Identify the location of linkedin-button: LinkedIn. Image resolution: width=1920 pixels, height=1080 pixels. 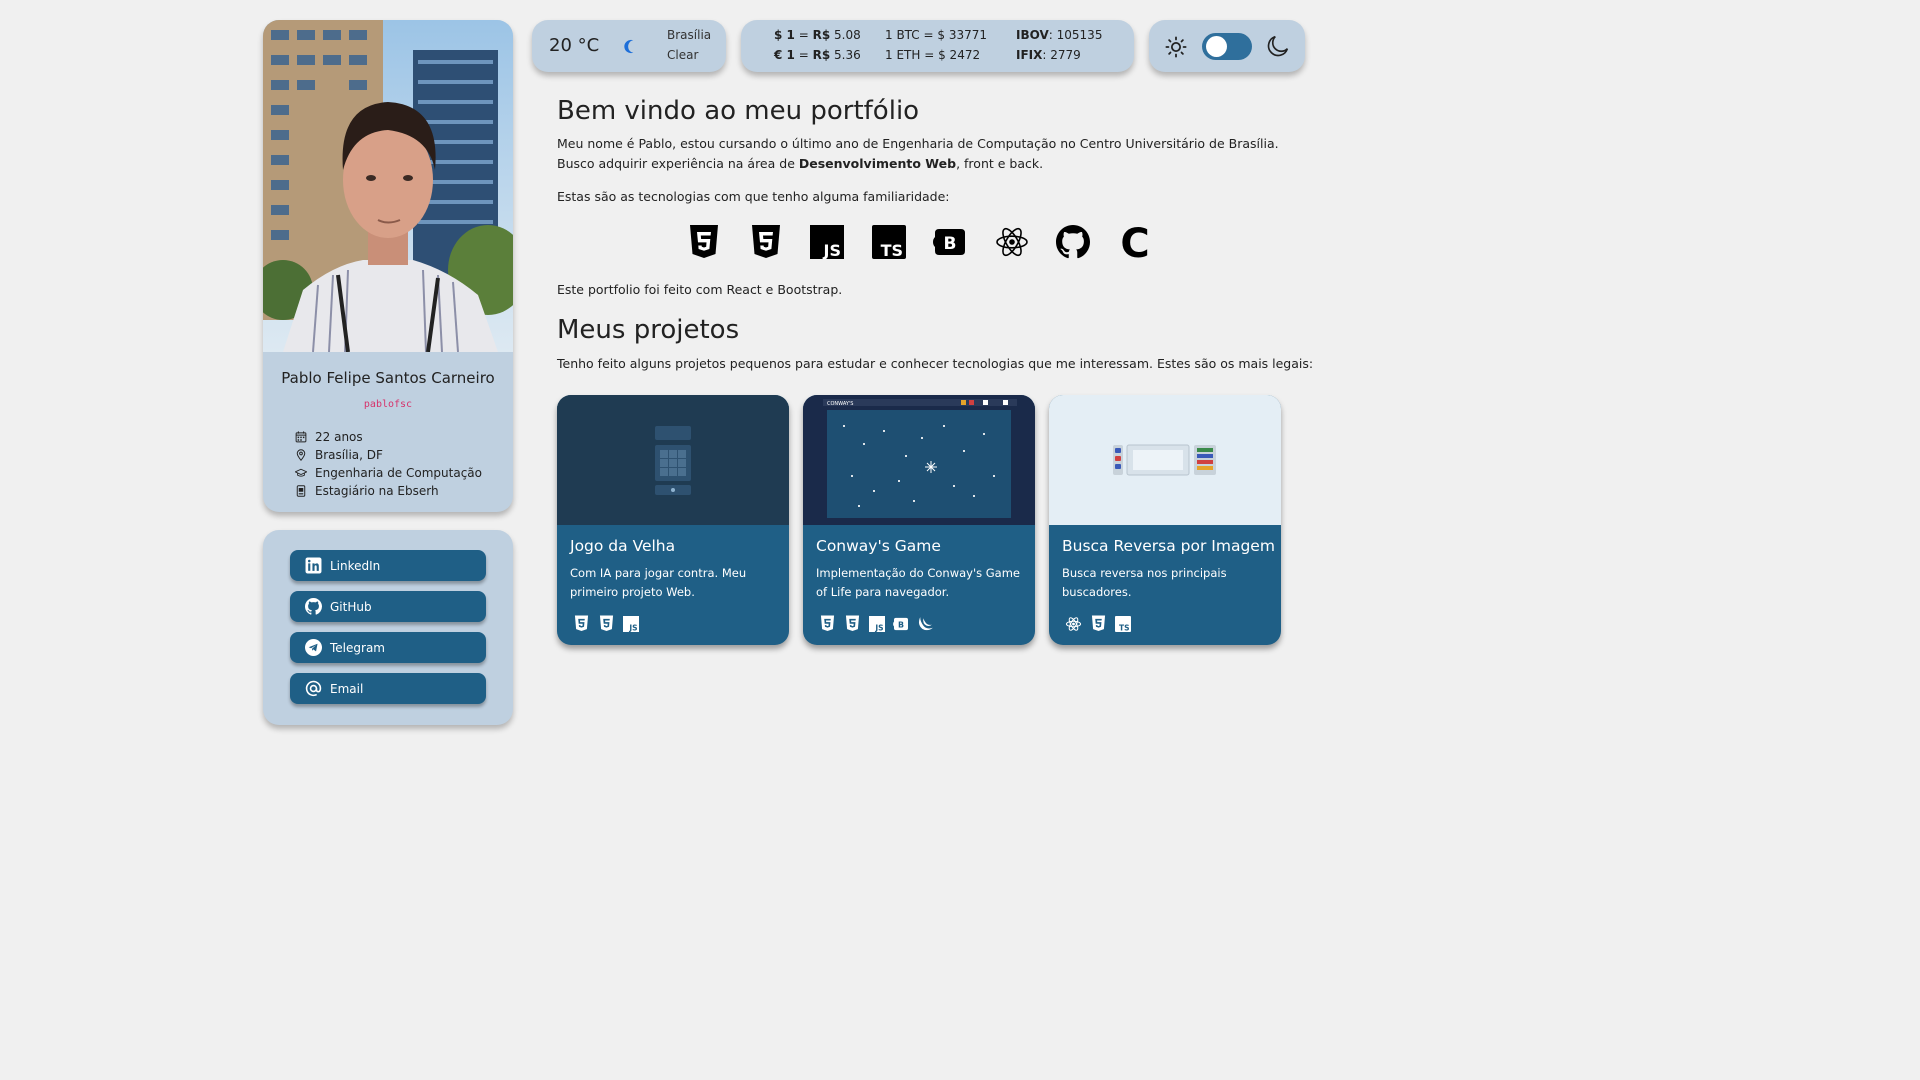
(388, 565).